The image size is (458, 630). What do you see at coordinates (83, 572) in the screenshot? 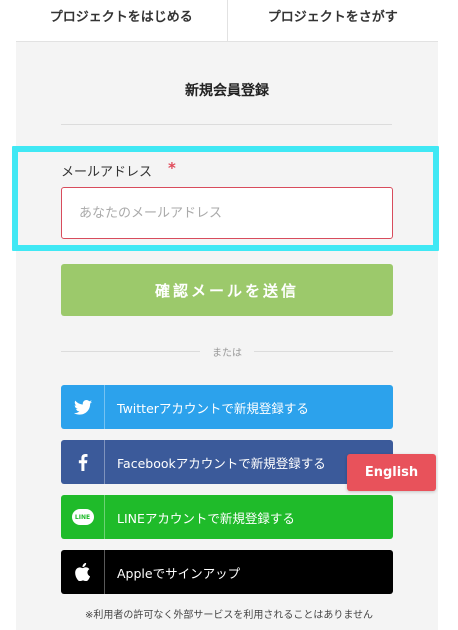
I see `apple-icon` at bounding box center [83, 572].